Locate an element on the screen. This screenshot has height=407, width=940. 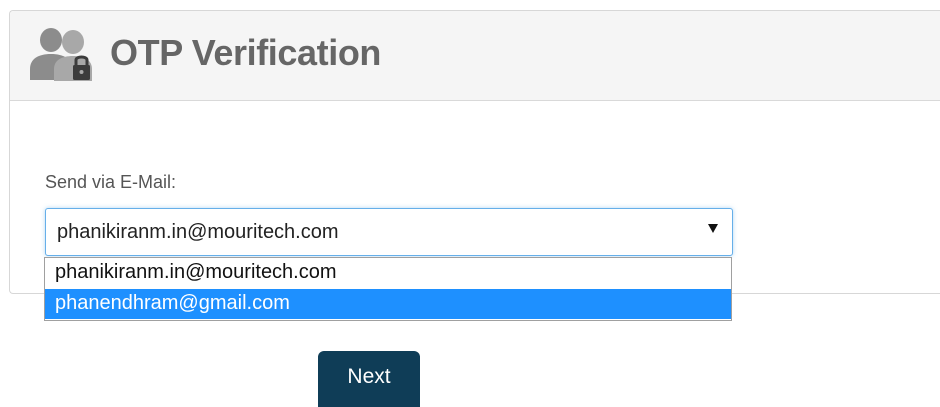
page-title: OTP Verification is located at coordinates (246, 52).